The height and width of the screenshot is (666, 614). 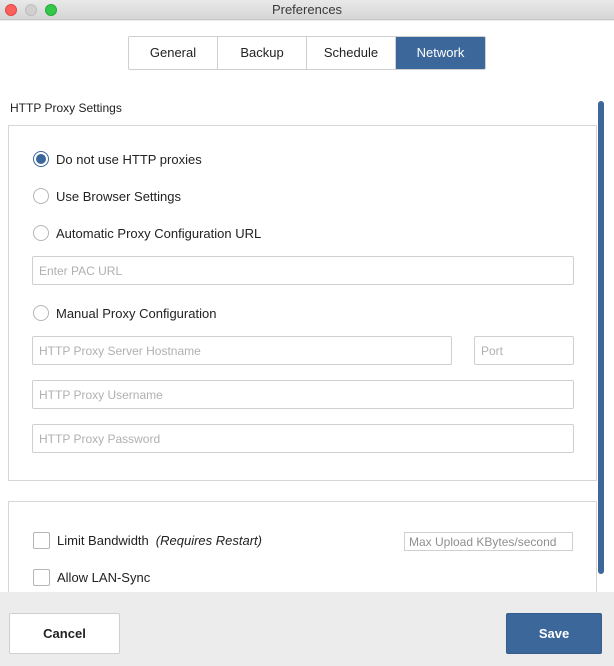 I want to click on save-button: Save, so click(x=554, y=633).